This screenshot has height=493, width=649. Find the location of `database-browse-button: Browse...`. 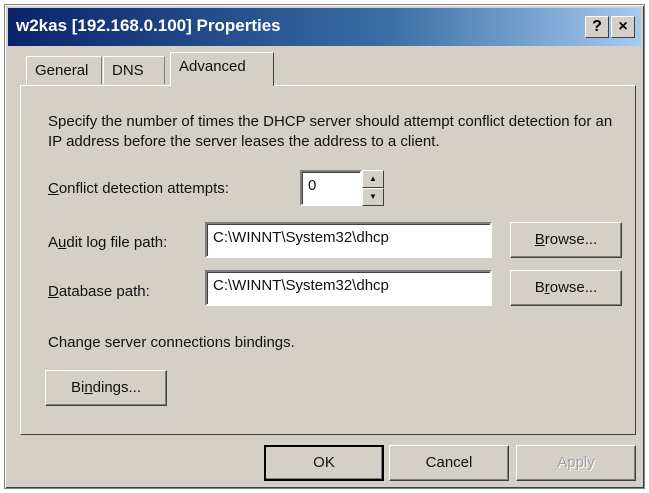

database-browse-button: Browse... is located at coordinates (566, 288).